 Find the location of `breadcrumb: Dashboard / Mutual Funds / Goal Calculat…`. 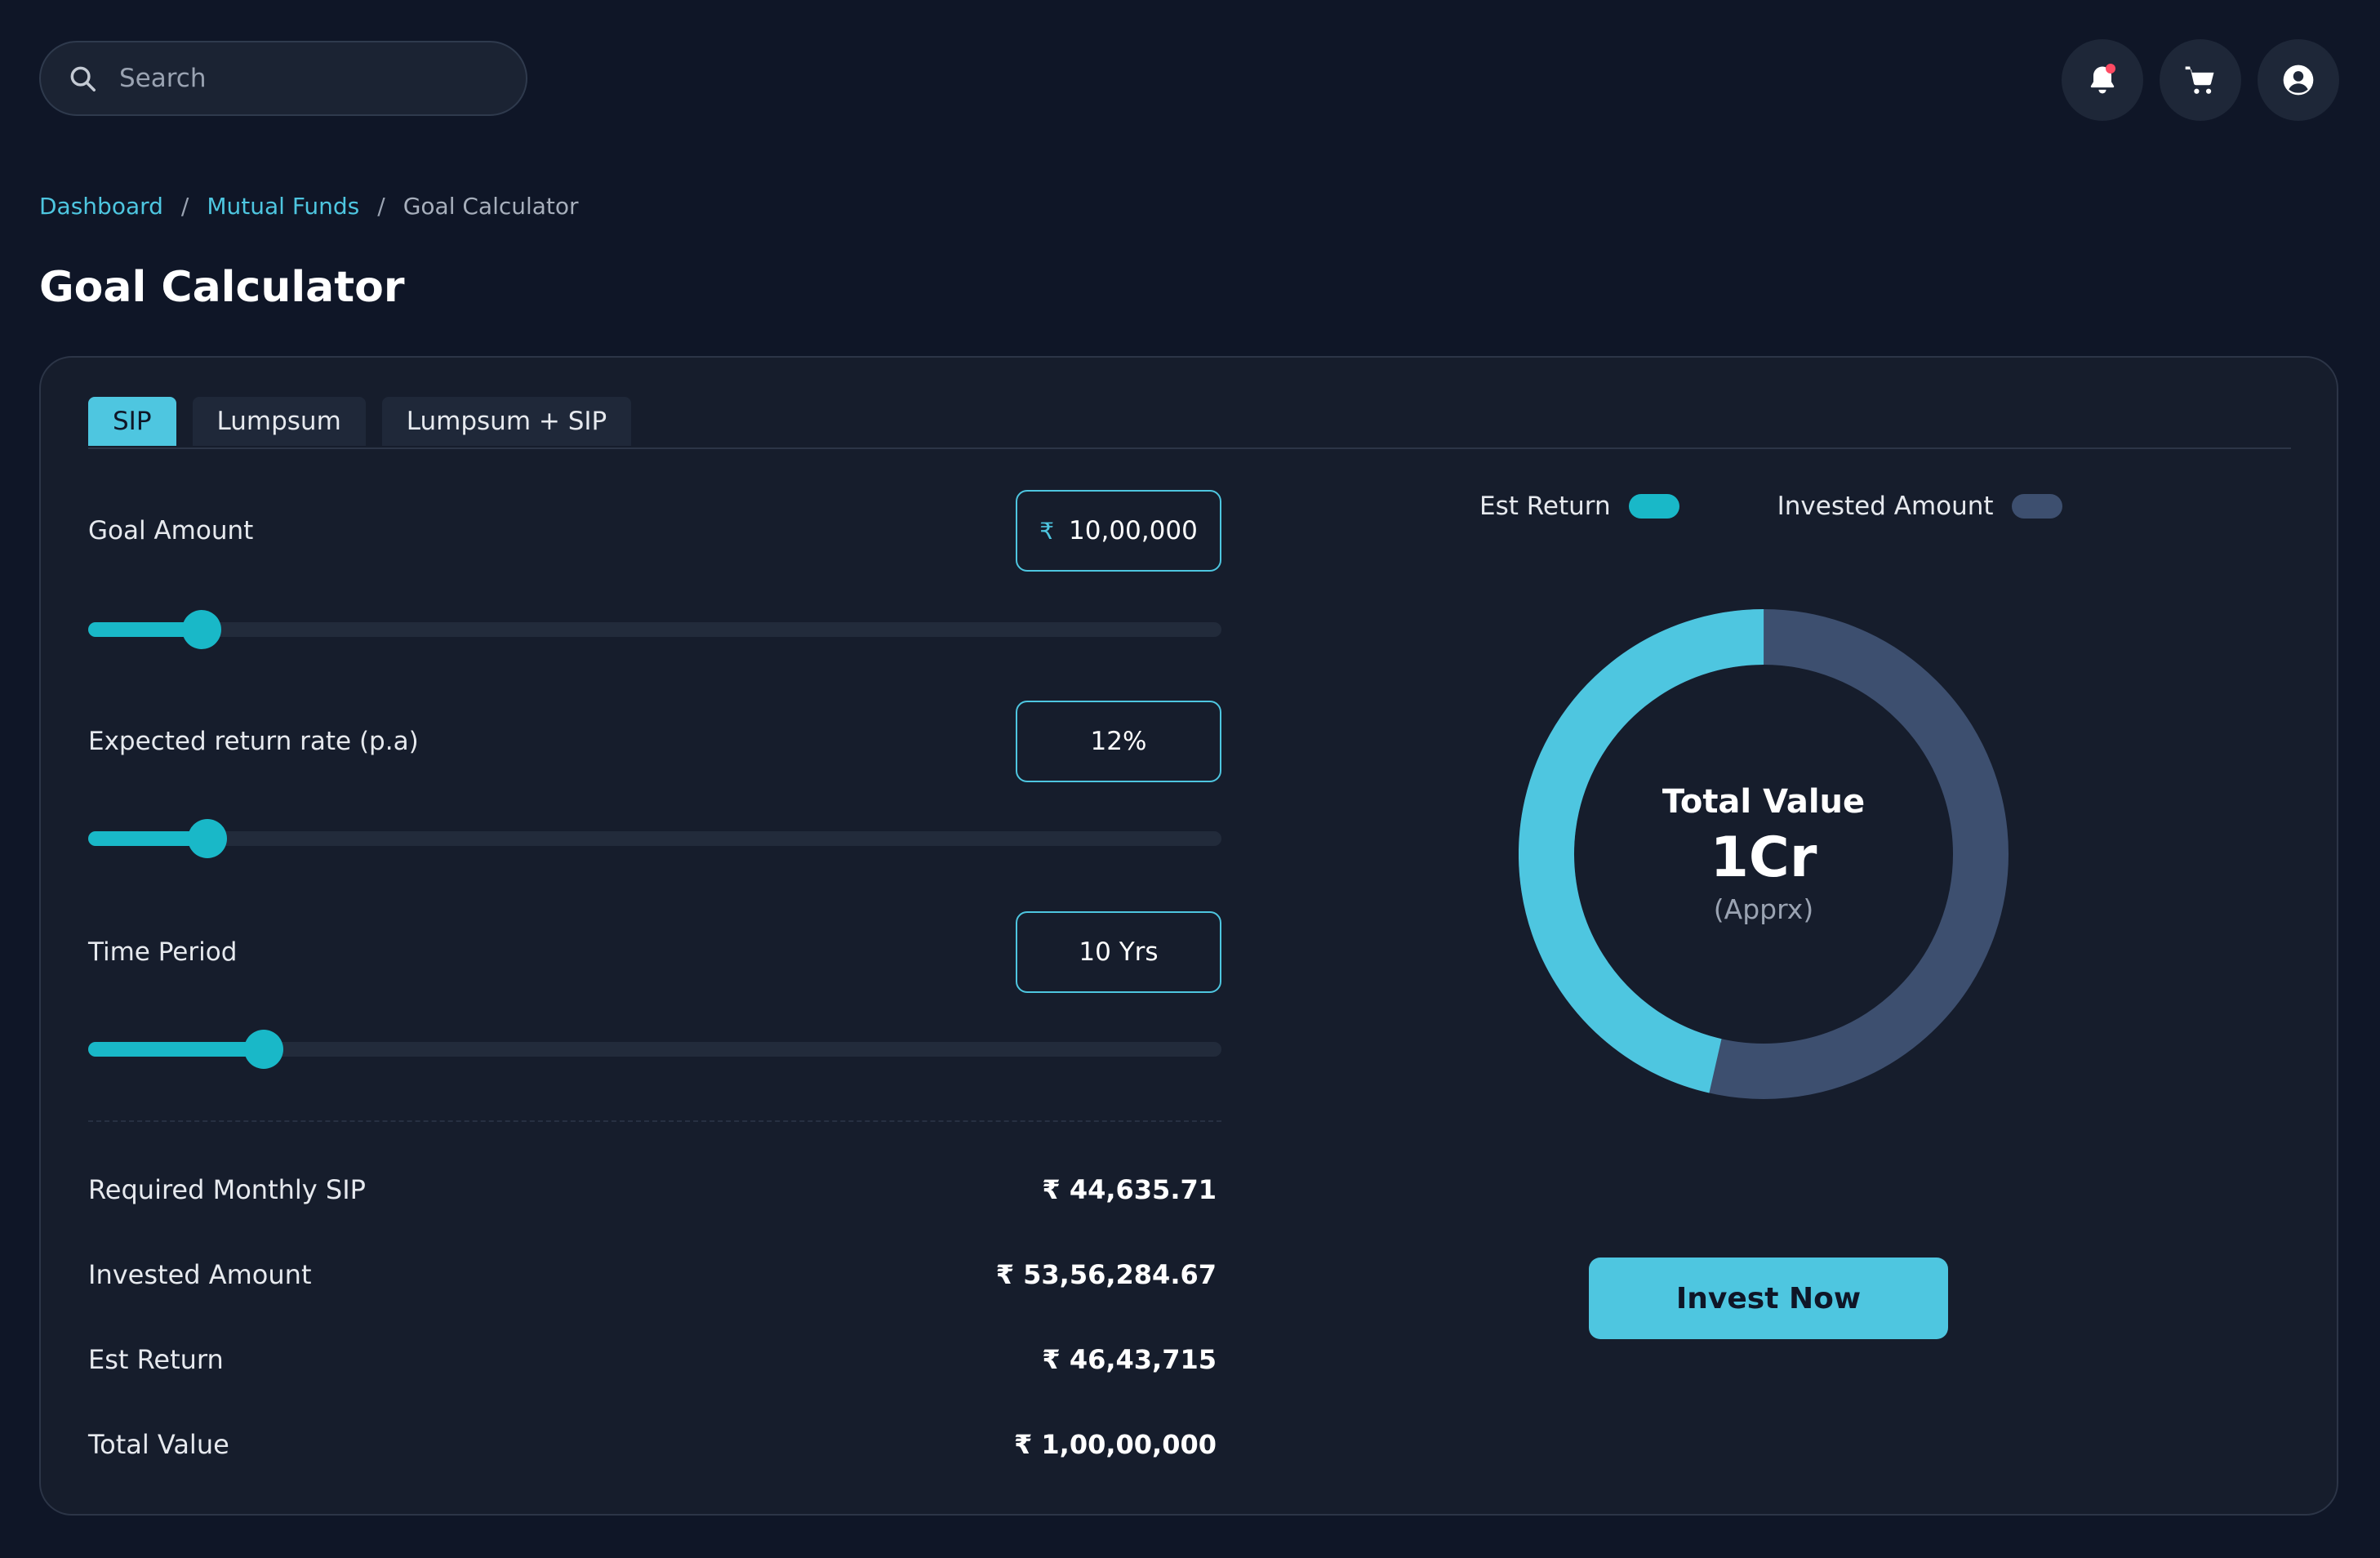

breadcrumb: Dashboard / Mutual Funds / Goal Calculat… is located at coordinates (309, 206).